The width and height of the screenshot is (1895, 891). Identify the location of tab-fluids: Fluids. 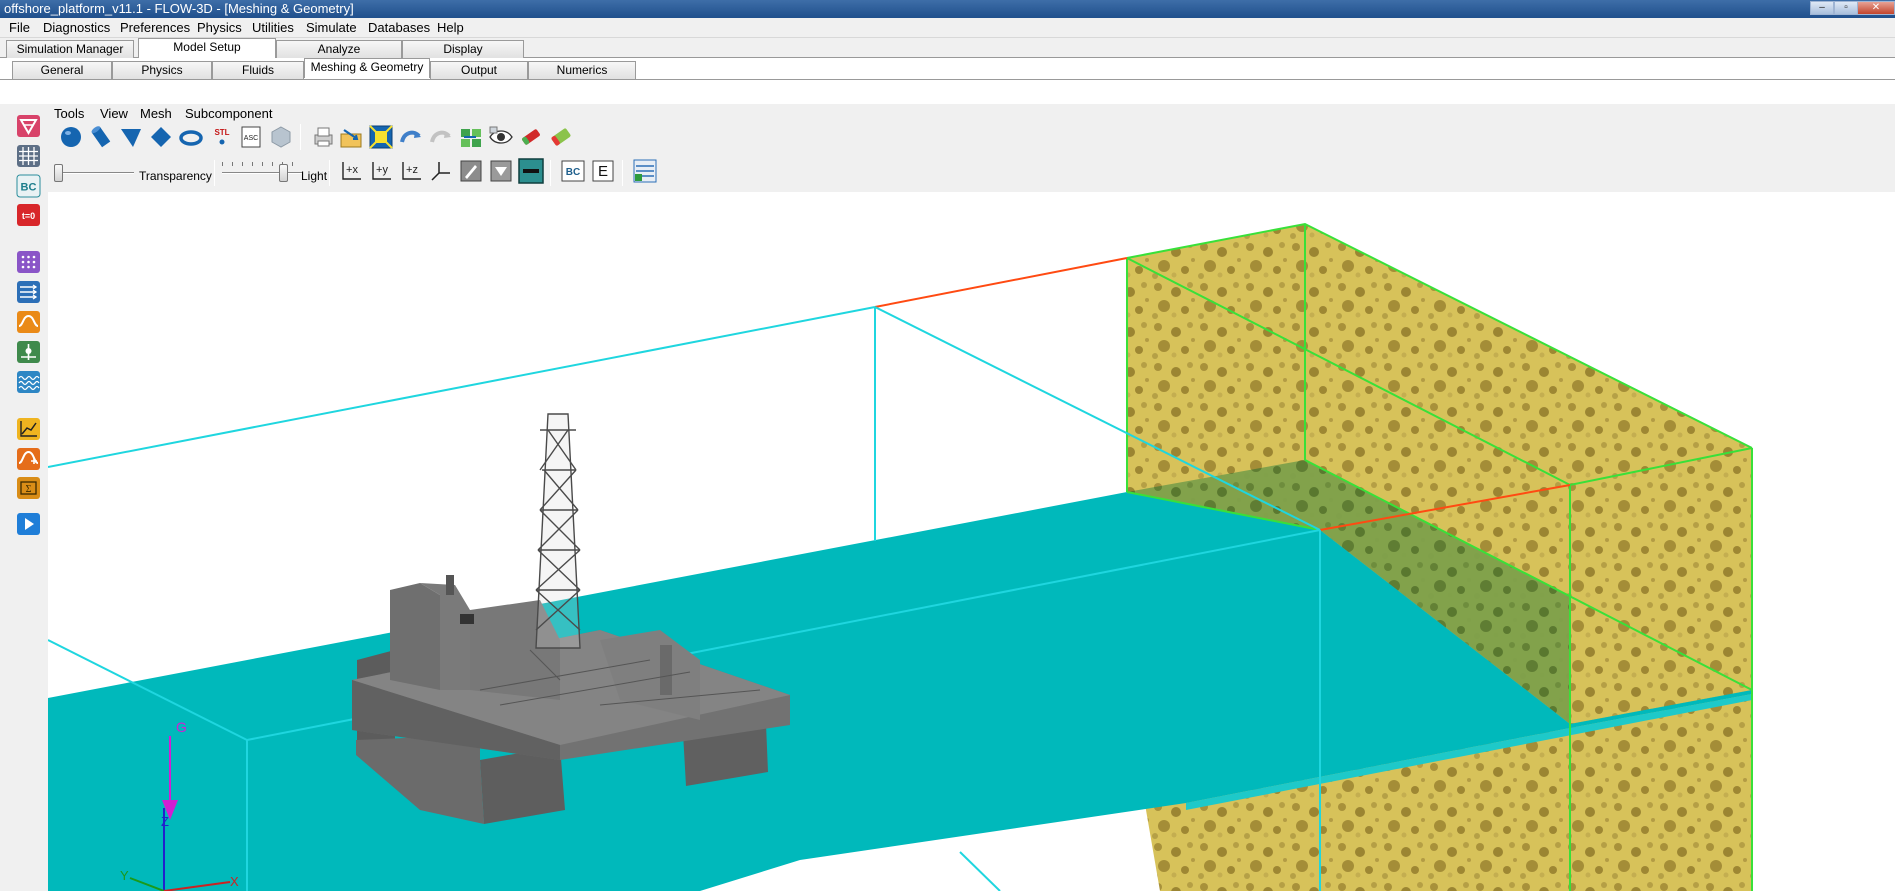
(258, 70).